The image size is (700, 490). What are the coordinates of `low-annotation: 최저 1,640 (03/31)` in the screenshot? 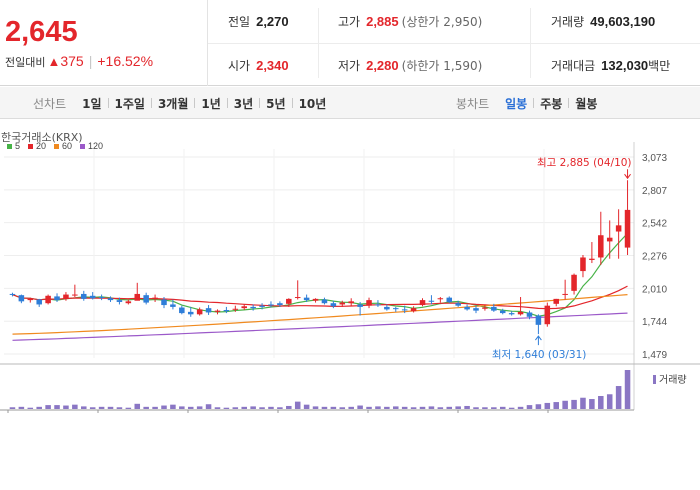 It's located at (539, 355).